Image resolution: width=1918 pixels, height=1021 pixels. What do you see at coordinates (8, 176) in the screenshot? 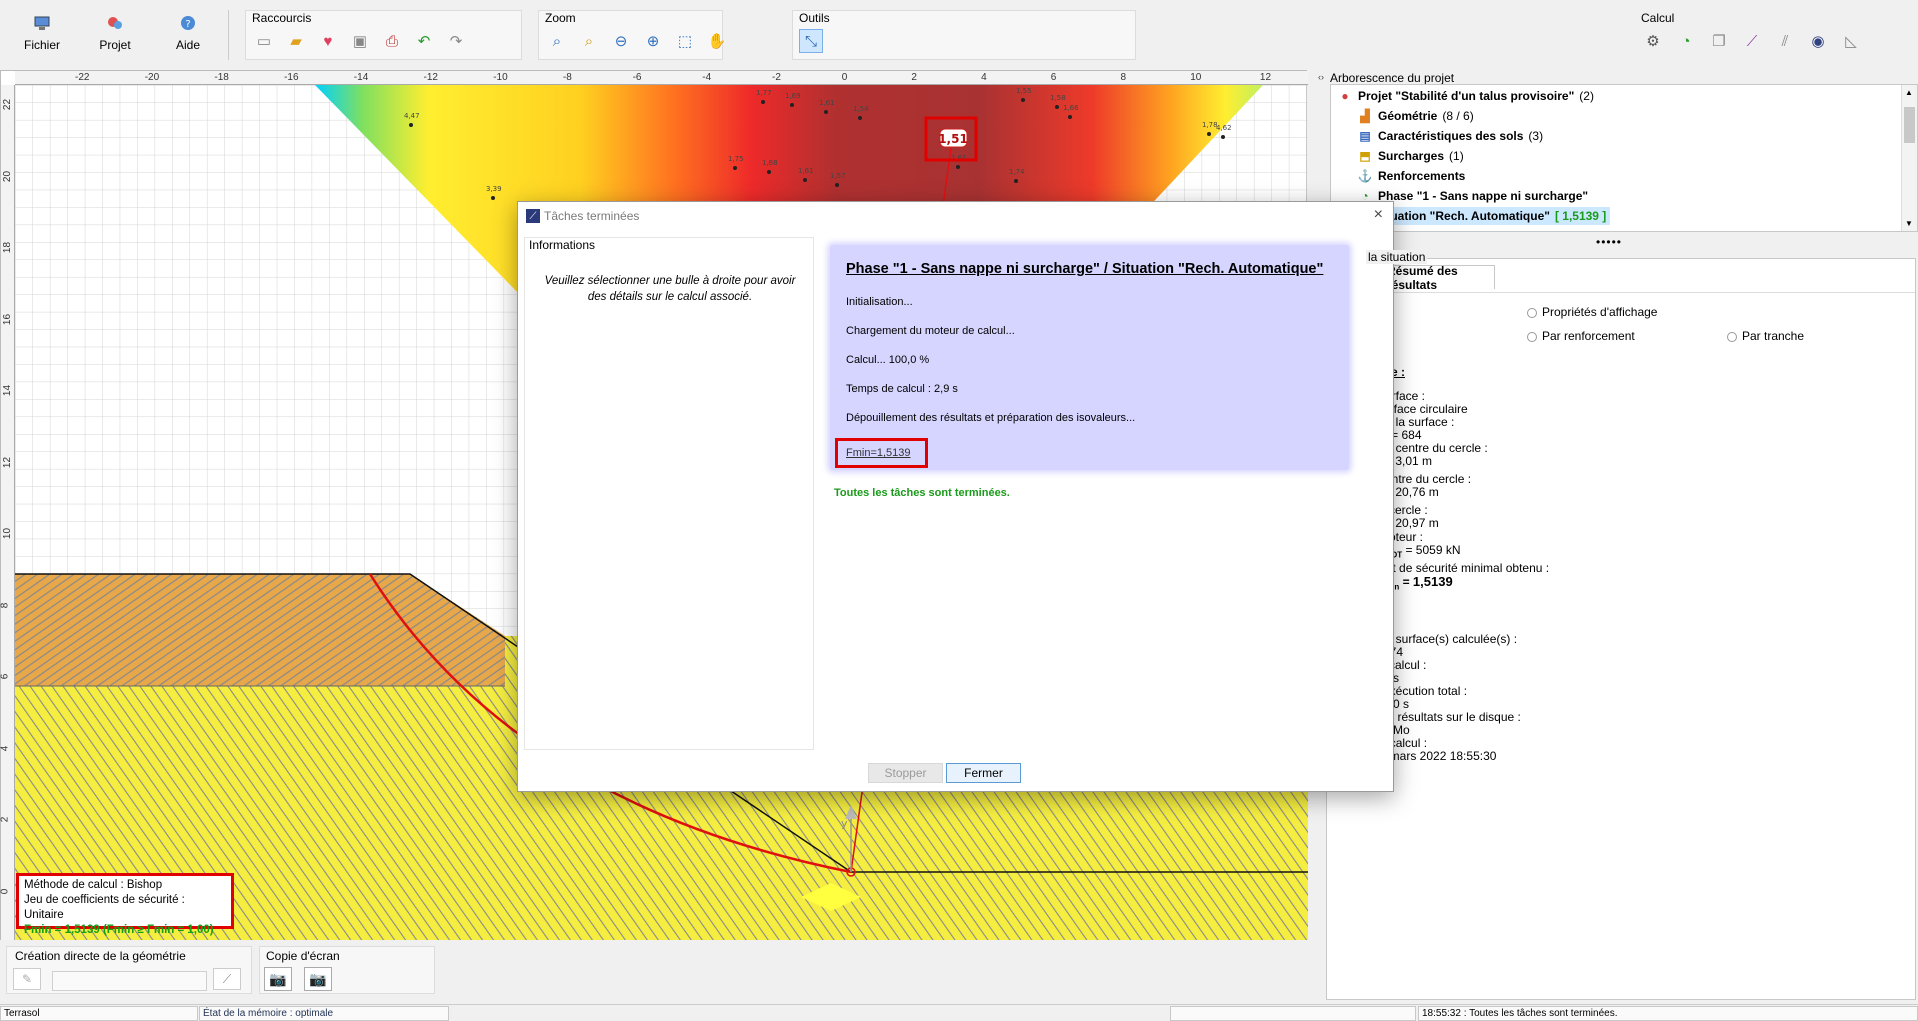
I see `y-tick-label: 20` at bounding box center [8, 176].